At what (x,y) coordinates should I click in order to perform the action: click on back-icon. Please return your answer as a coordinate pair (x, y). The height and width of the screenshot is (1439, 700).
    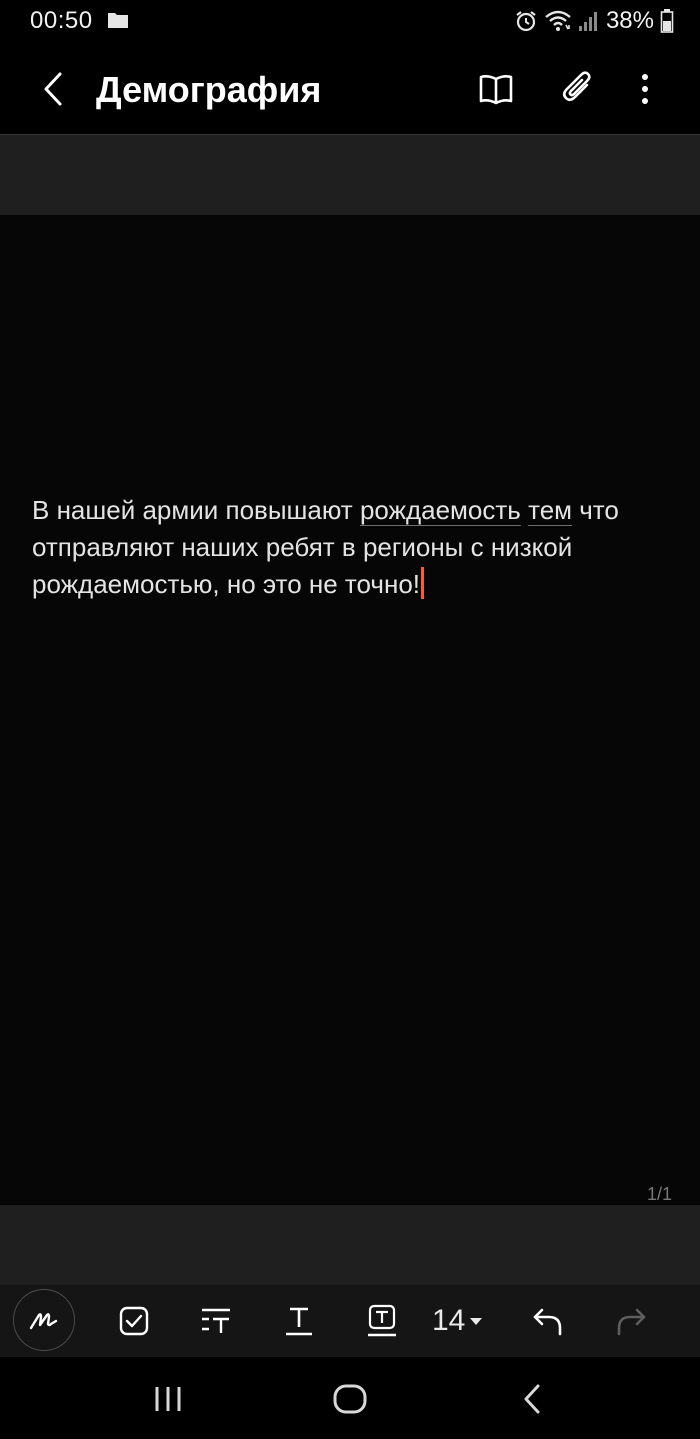
    Looking at the image, I should click on (53, 89).